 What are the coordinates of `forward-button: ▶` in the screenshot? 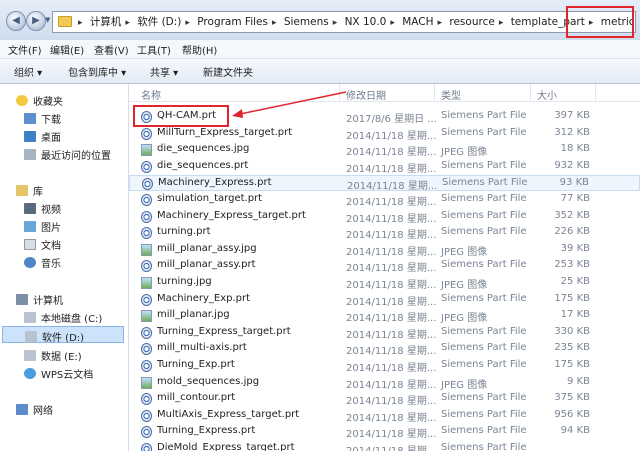 It's located at (36, 21).